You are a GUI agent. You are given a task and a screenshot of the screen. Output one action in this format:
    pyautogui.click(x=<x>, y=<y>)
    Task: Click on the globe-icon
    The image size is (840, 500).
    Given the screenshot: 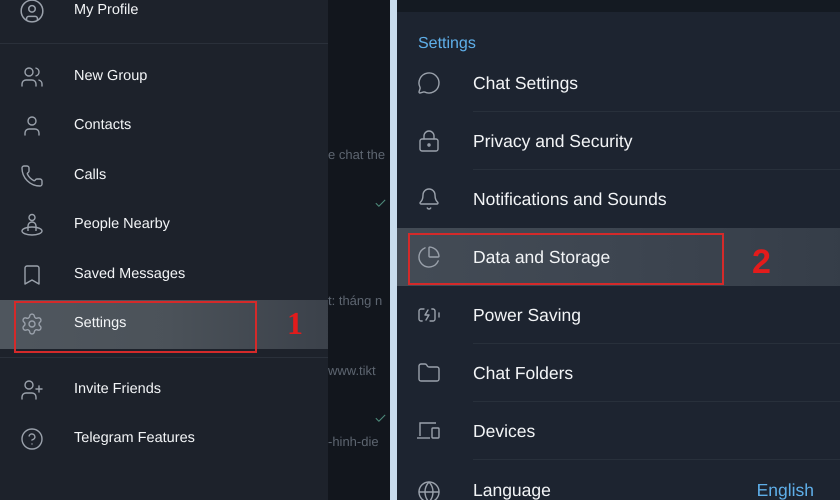 What is the action you would take?
    pyautogui.click(x=429, y=490)
    